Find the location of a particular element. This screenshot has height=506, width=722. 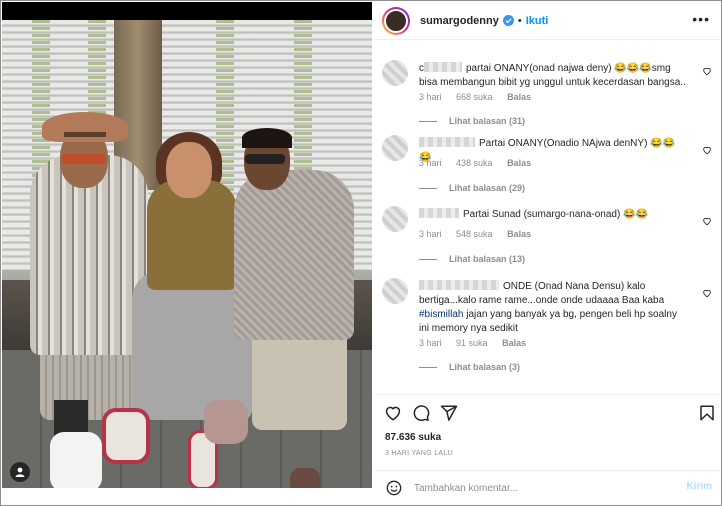

view-replies-button: Lihat balasan (29) is located at coordinates (472, 188).